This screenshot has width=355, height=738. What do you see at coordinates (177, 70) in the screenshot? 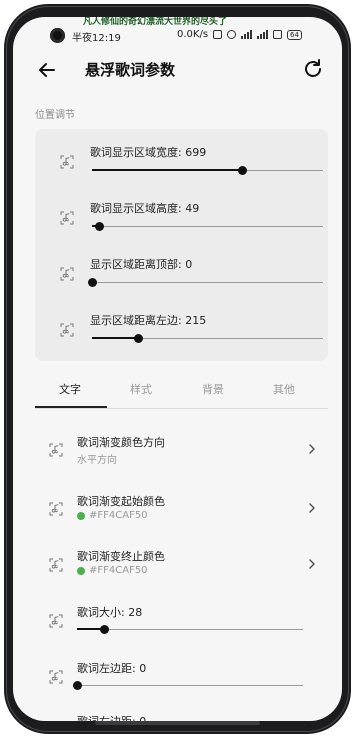
I see `app-bar: 悬浮歌词参数` at bounding box center [177, 70].